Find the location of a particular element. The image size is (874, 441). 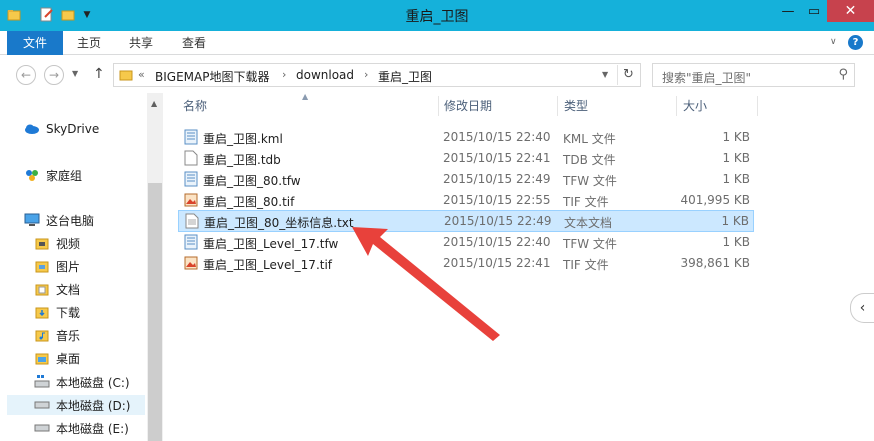

file-date: 2015/10/15 22:49 is located at coordinates (497, 179).